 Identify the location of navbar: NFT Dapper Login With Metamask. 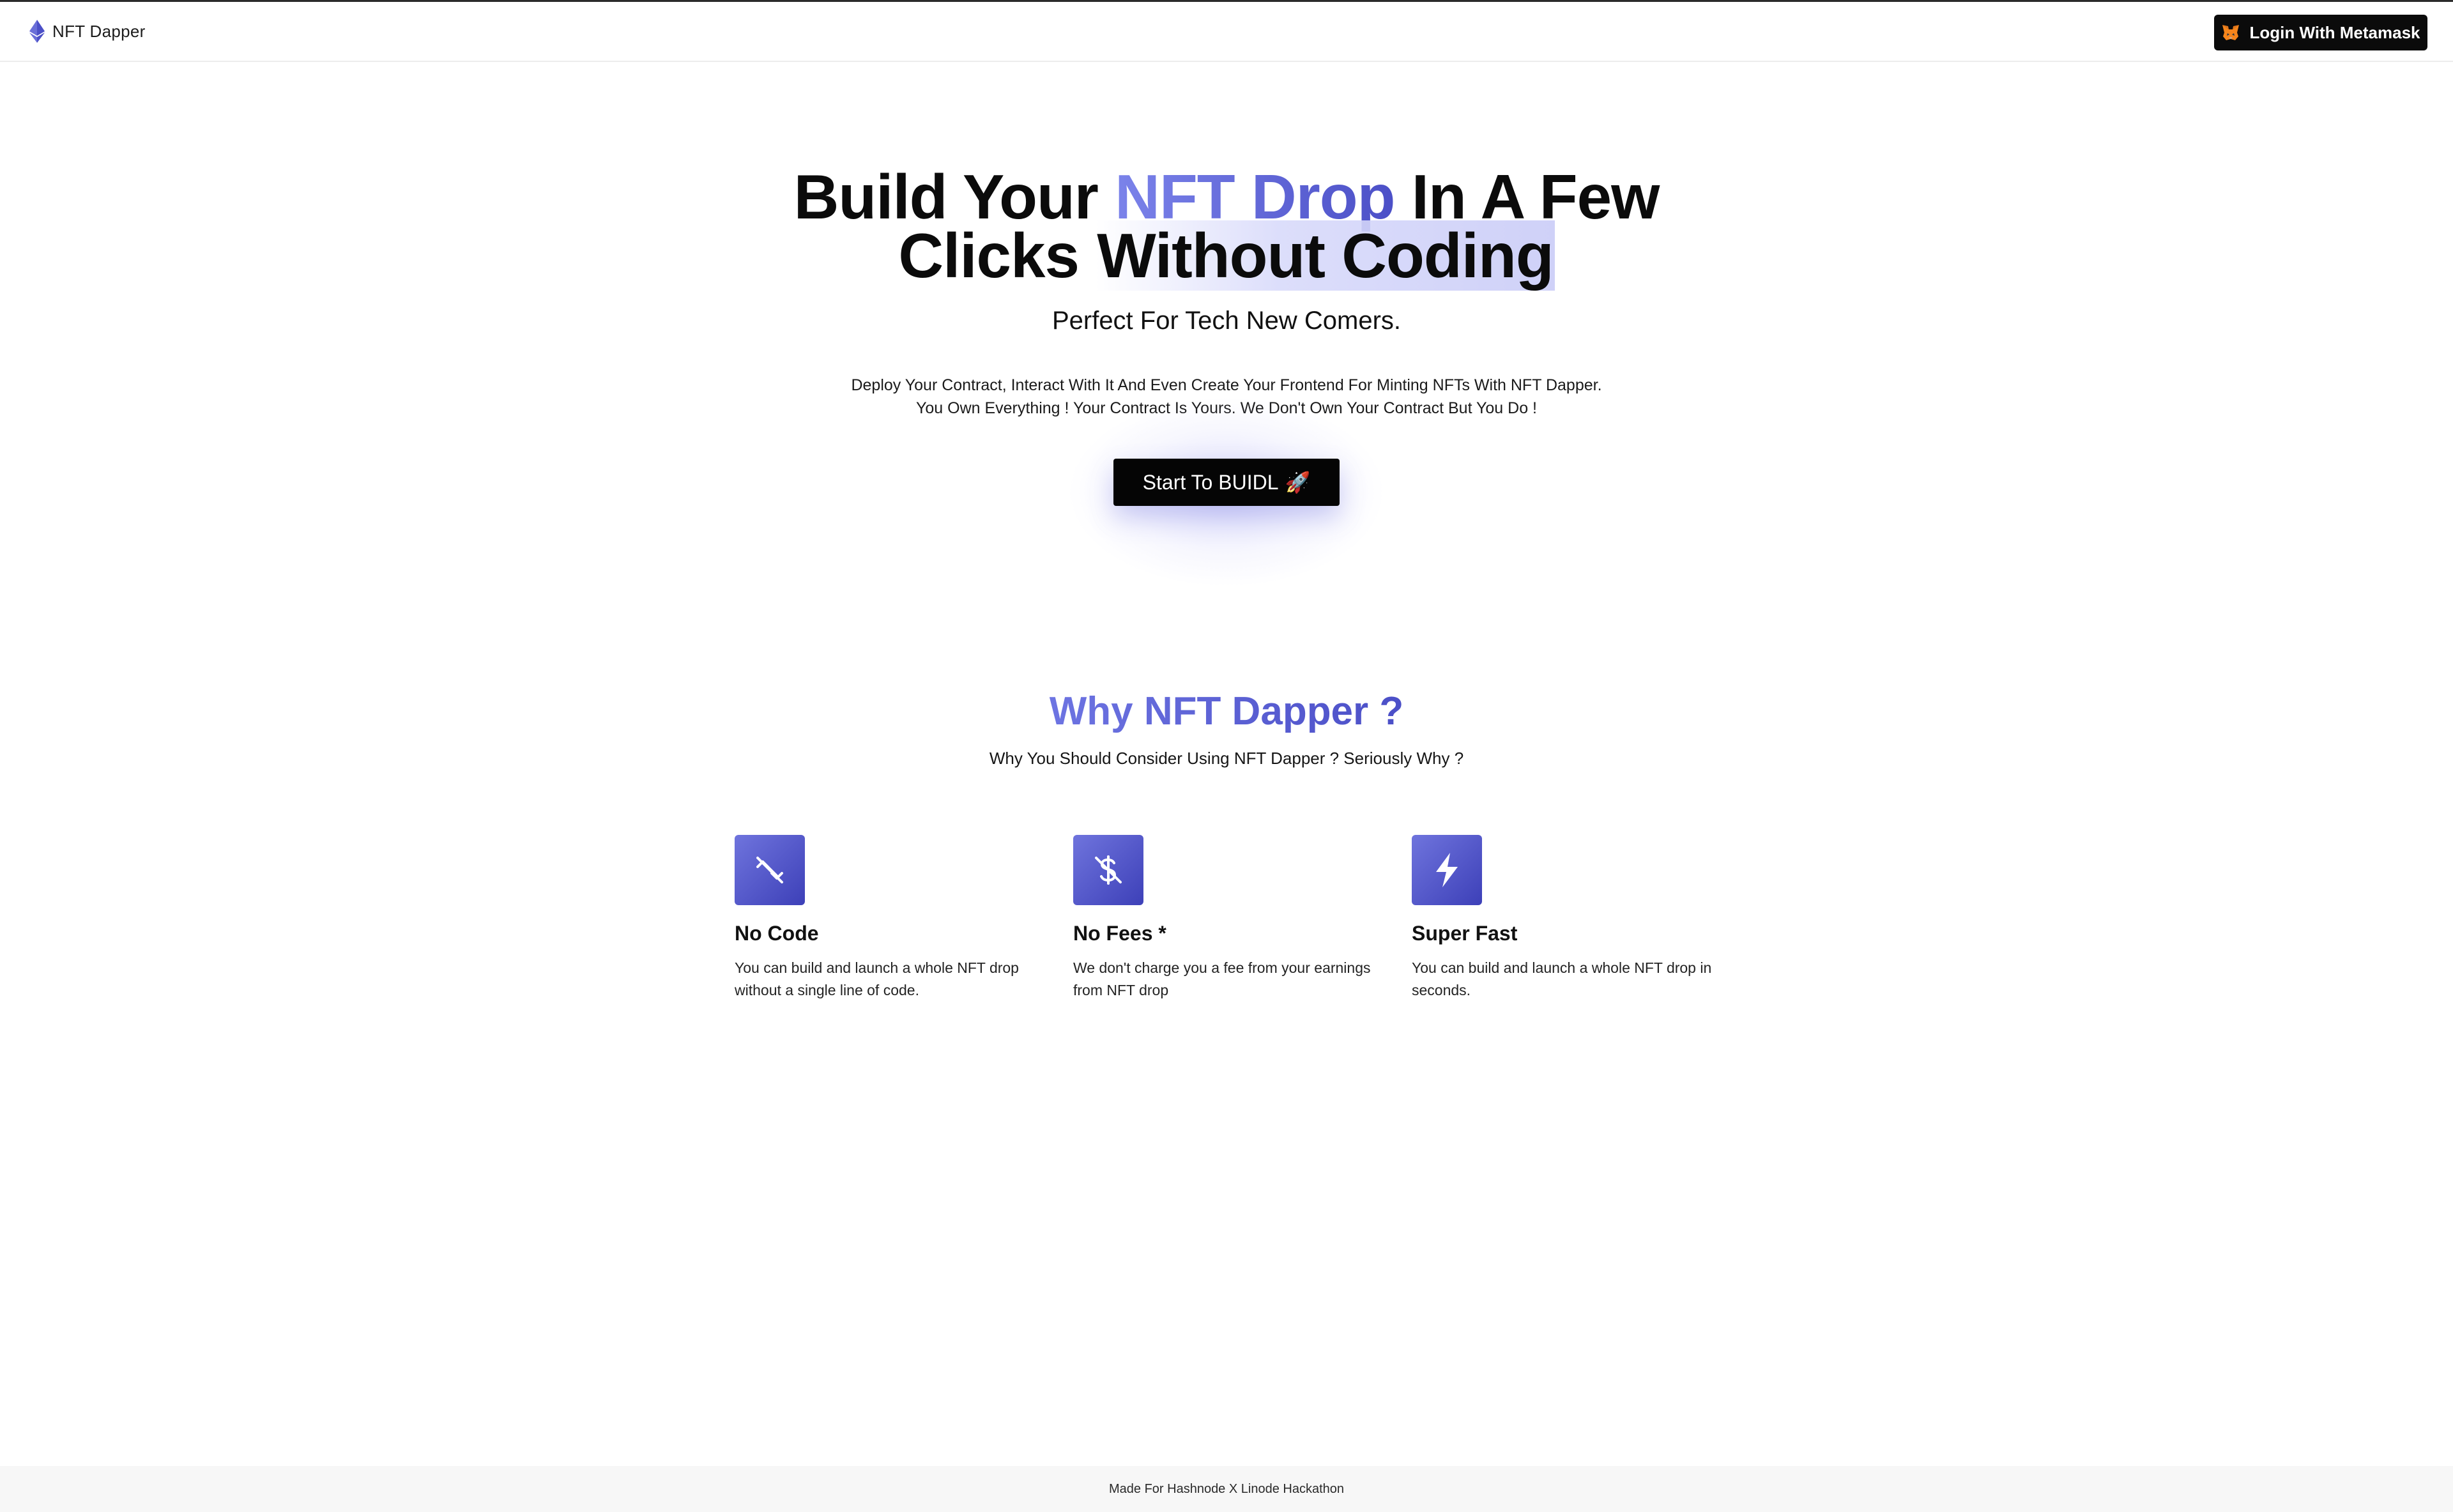
(1226, 32).